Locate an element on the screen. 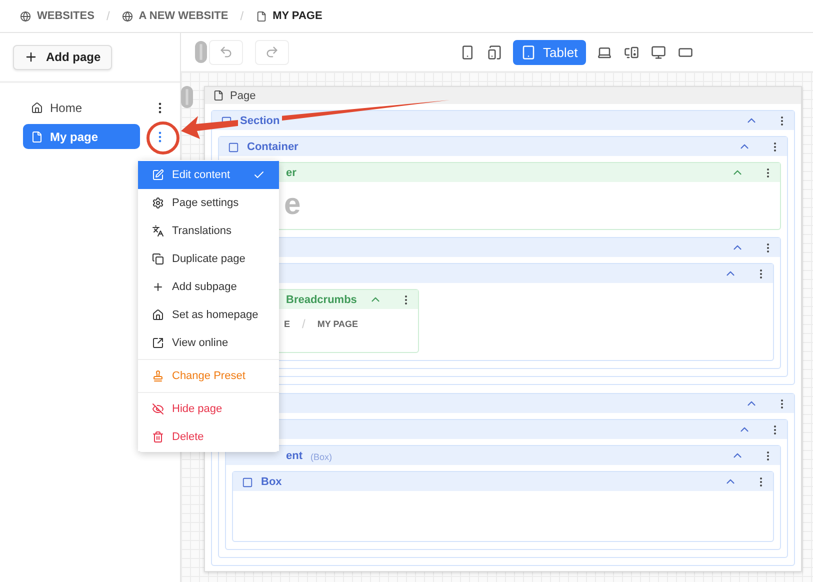  menu-item: Delete is located at coordinates (208, 437).